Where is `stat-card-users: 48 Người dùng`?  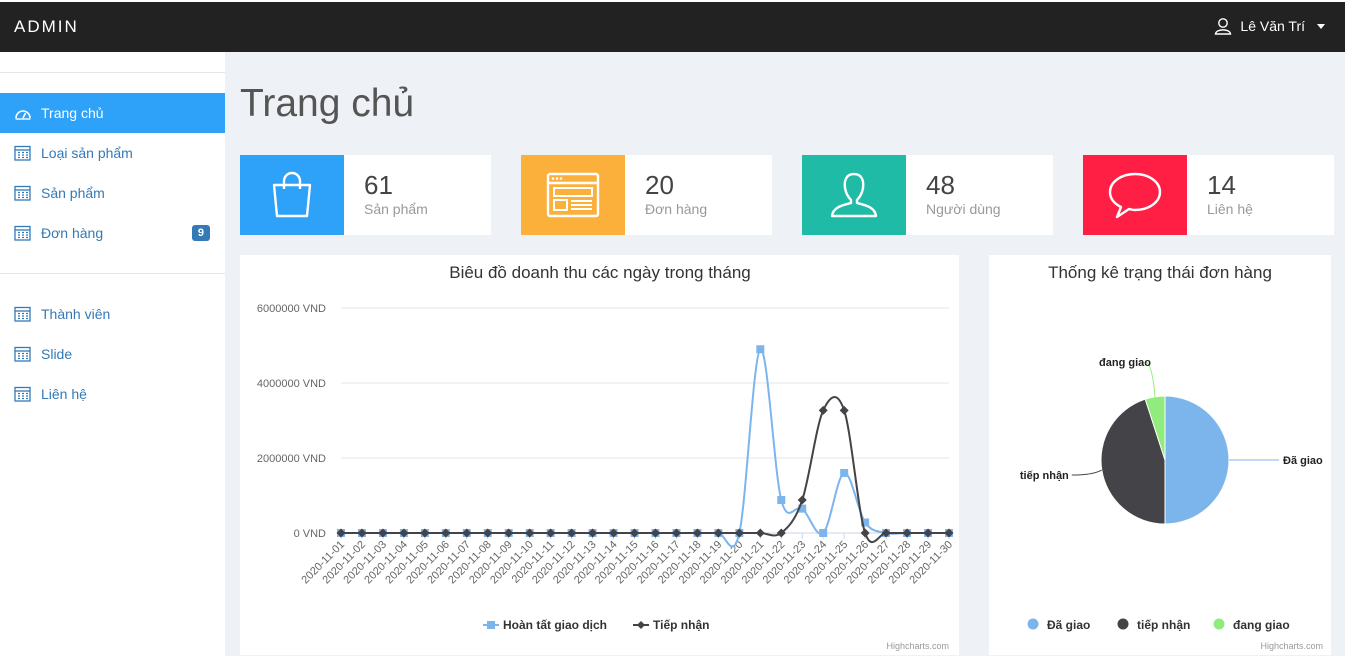
stat-card-users: 48 Người dùng is located at coordinates (927, 195).